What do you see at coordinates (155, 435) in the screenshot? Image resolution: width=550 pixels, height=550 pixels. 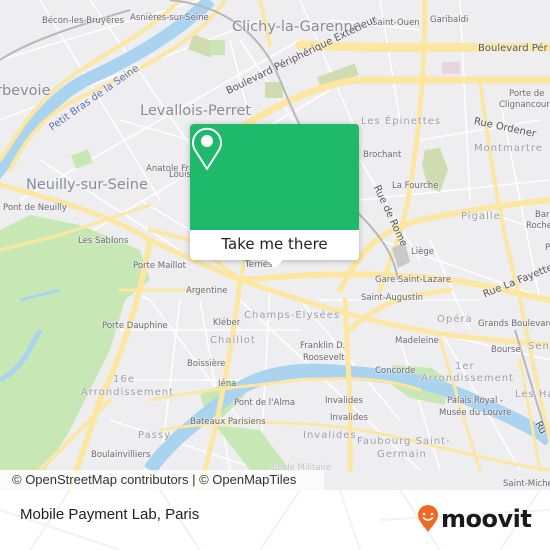 I see `map-label-district: Passy` at bounding box center [155, 435].